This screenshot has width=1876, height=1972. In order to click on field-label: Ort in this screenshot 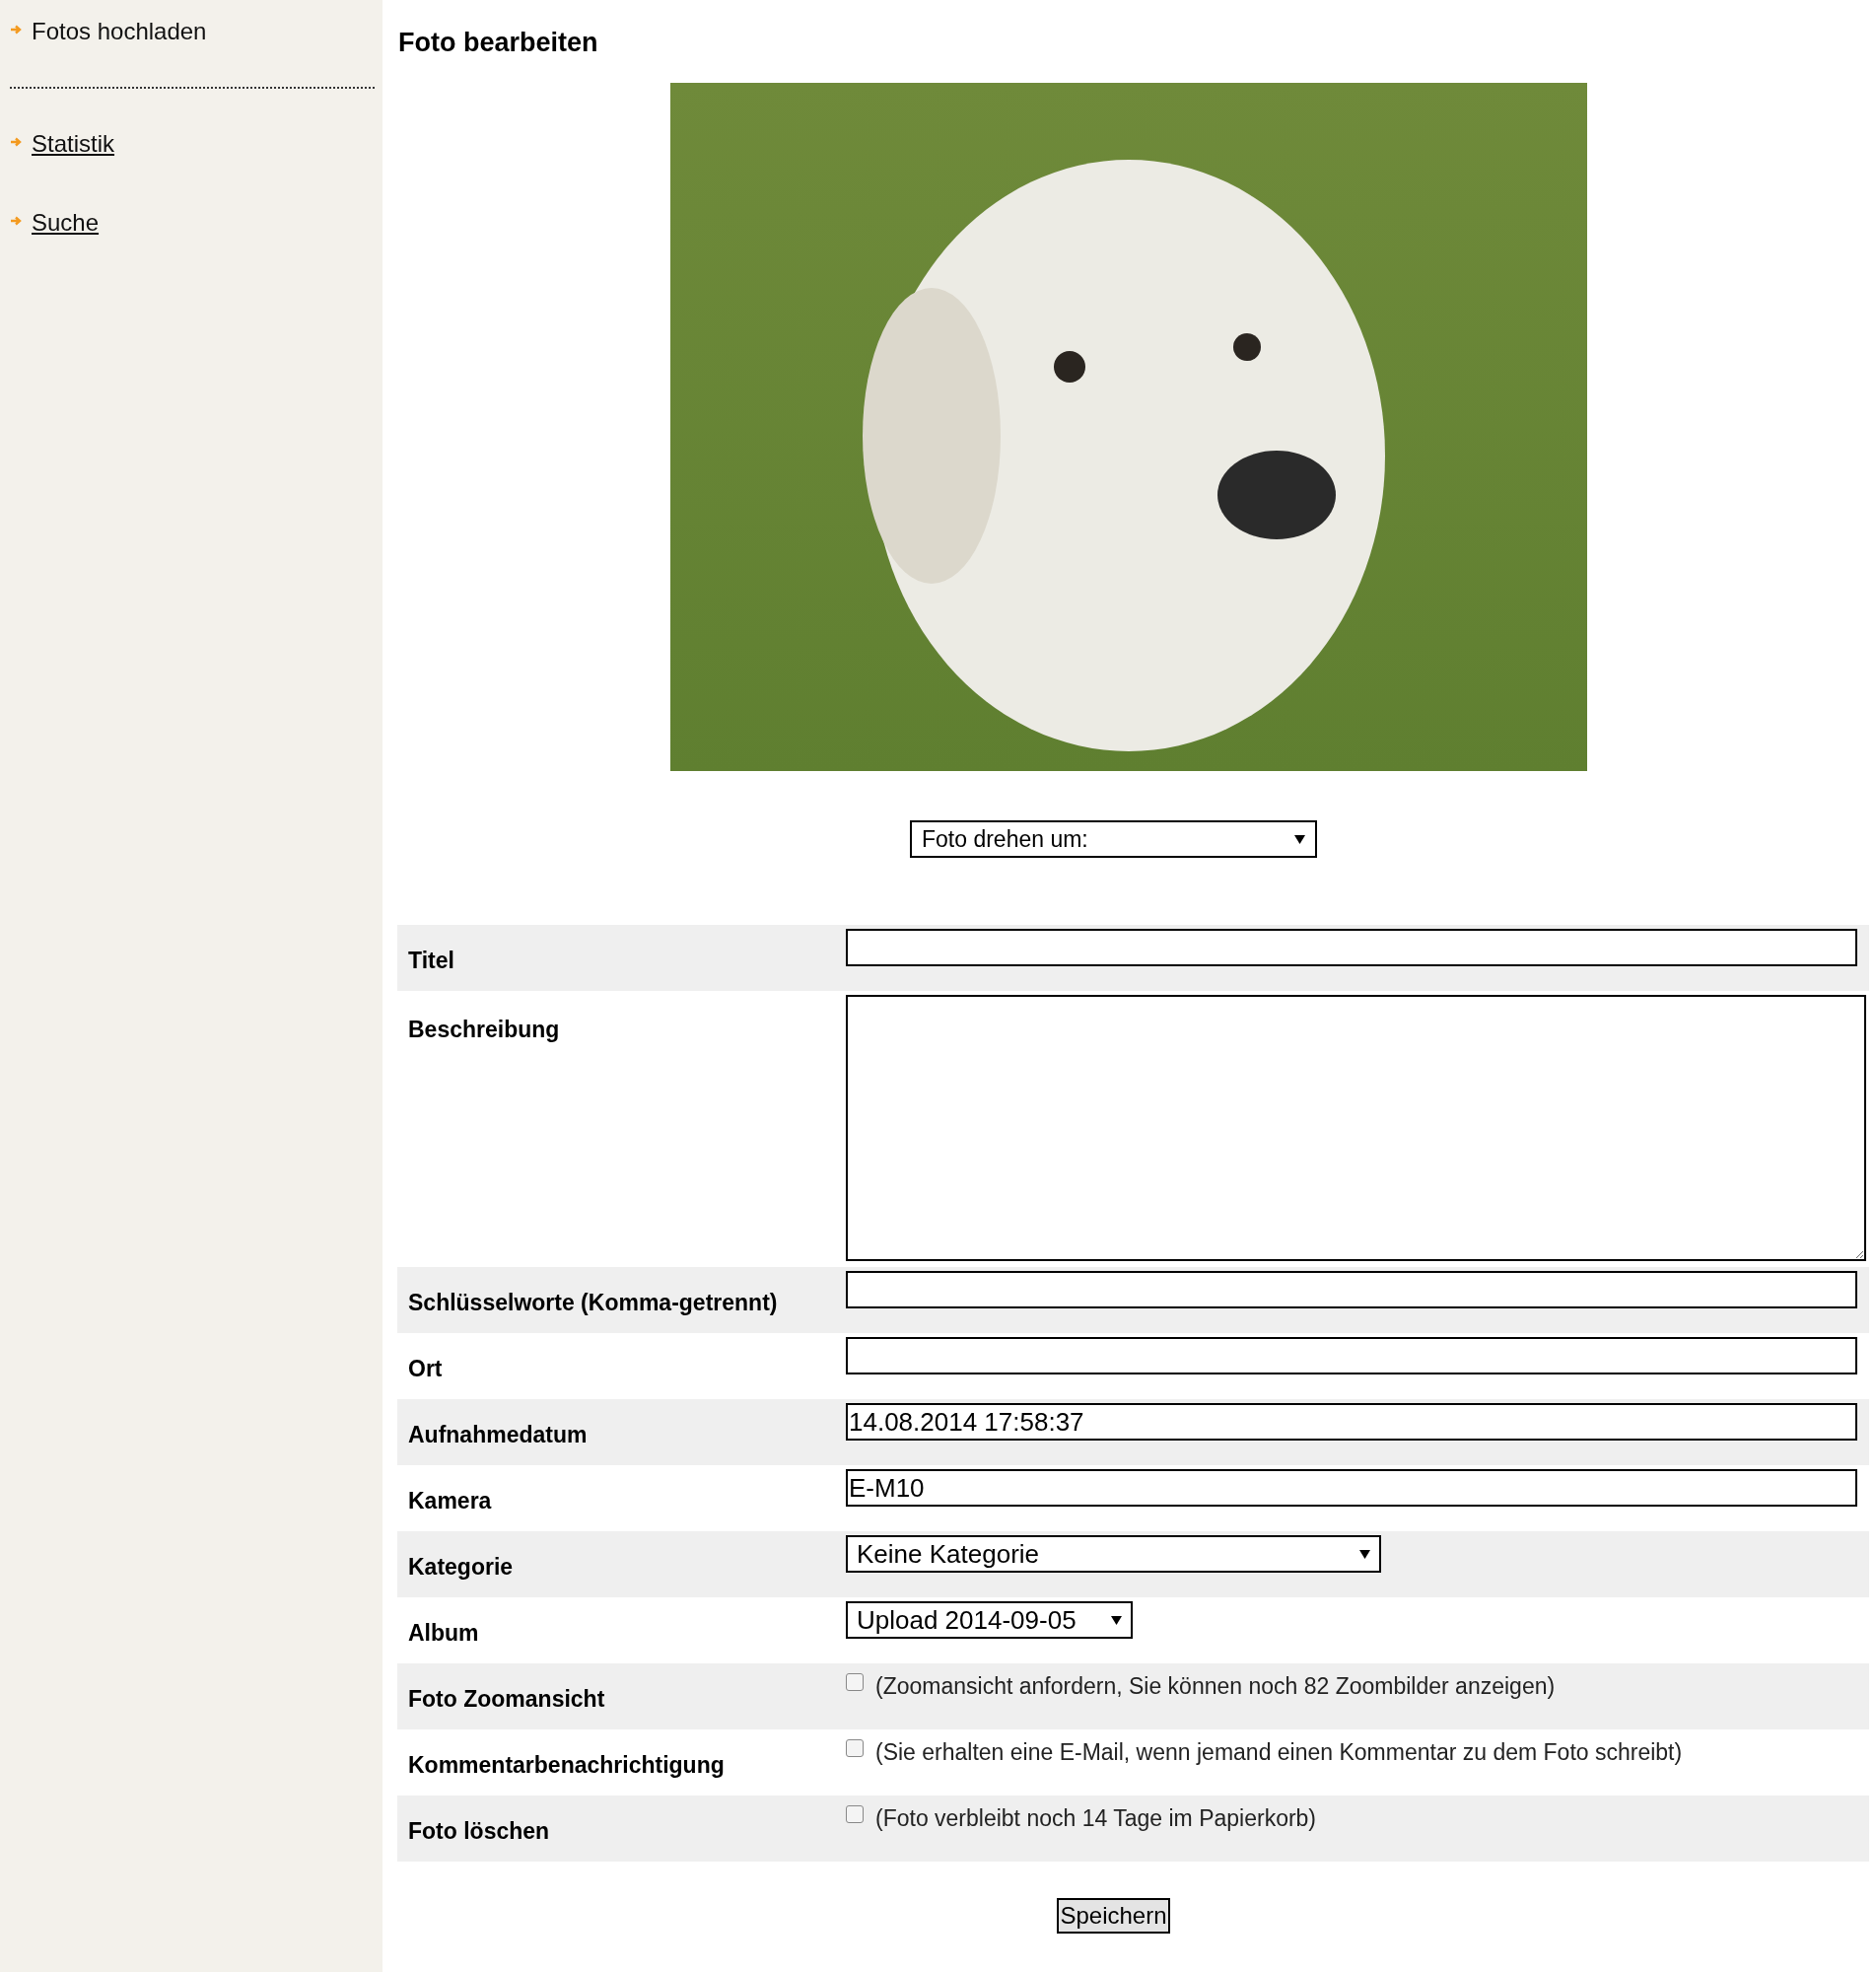, I will do `click(425, 1369)`.